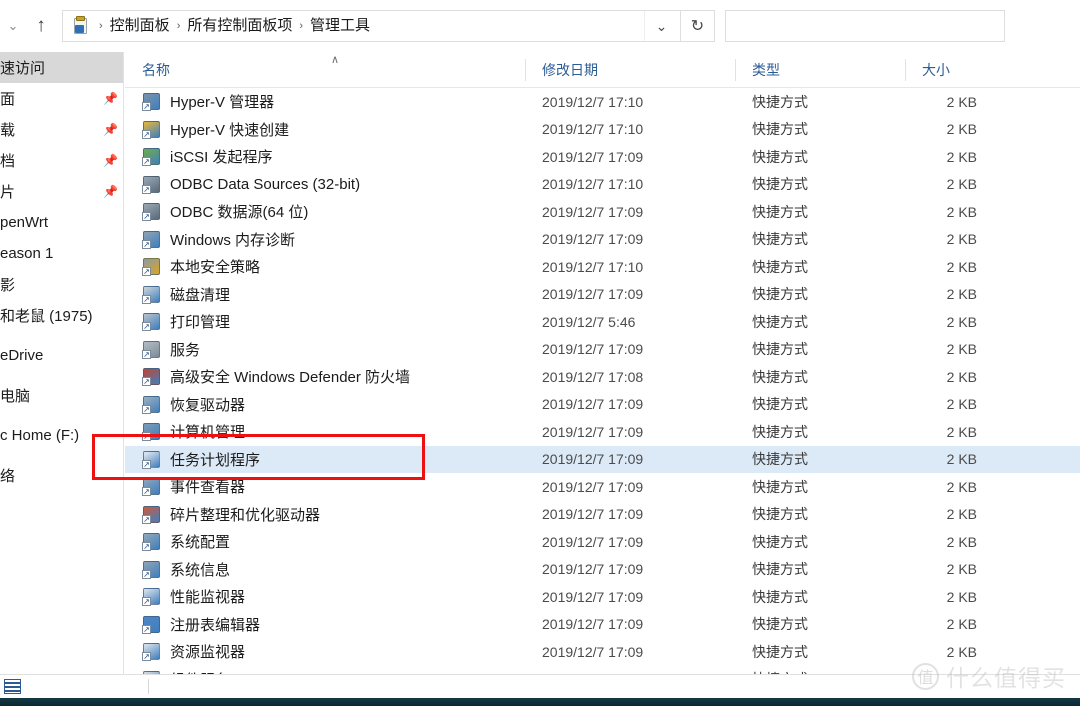 The height and width of the screenshot is (706, 1080). I want to click on refresh-button: ↻, so click(698, 26).